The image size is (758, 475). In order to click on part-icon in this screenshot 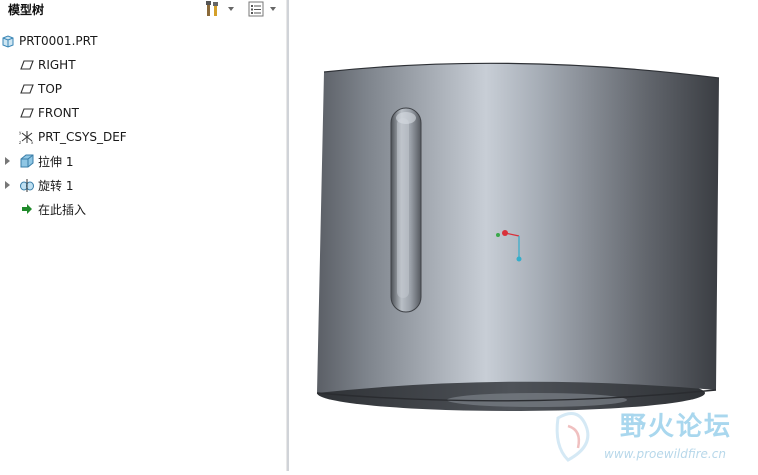, I will do `click(8, 41)`.